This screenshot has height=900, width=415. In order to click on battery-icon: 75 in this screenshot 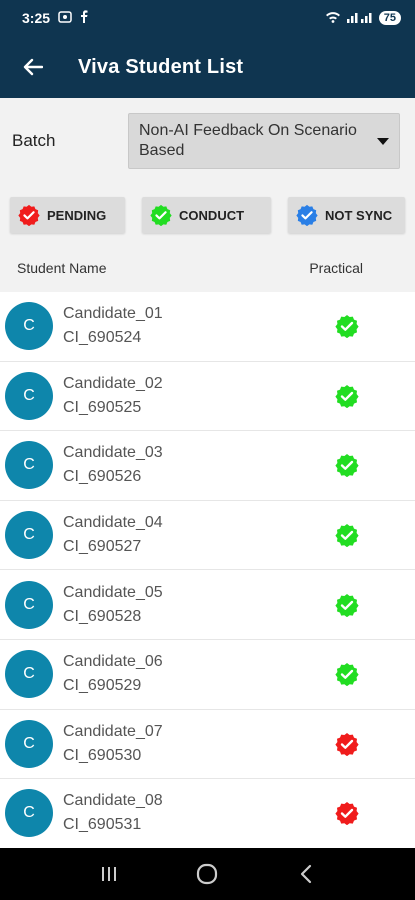, I will do `click(389, 18)`.